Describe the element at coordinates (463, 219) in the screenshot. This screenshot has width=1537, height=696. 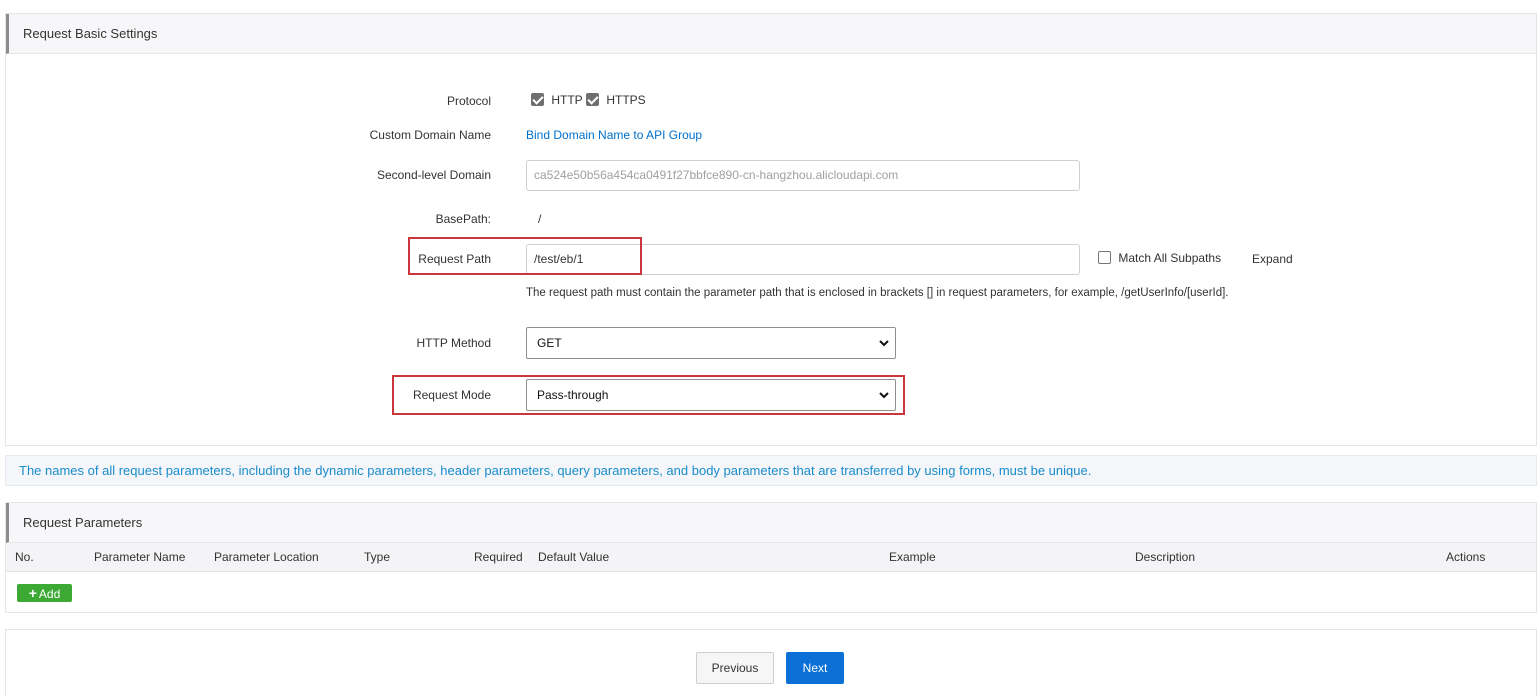
I see `basepath-label: BasePath:` at that location.